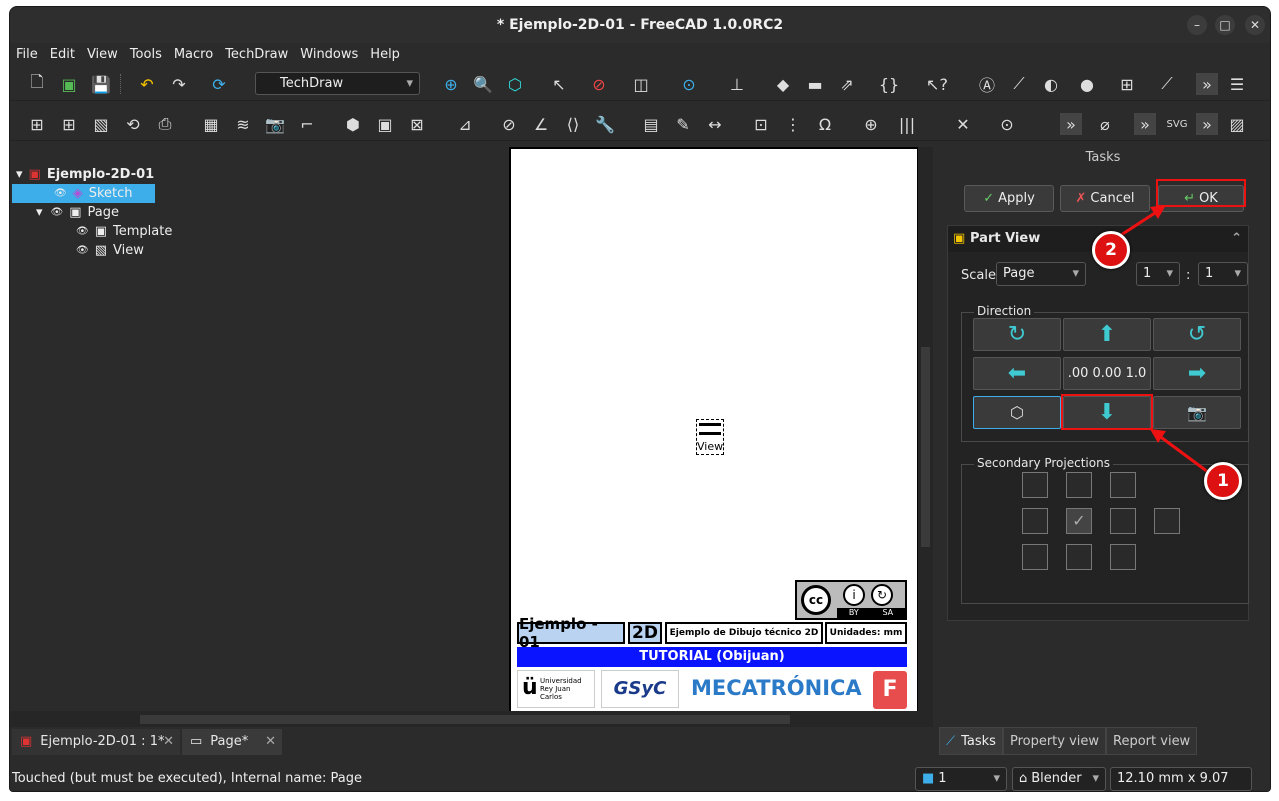 The height and width of the screenshot is (801, 1279). Describe the element at coordinates (196, 741) in the screenshot. I see `page-tab-icon: ▭` at that location.